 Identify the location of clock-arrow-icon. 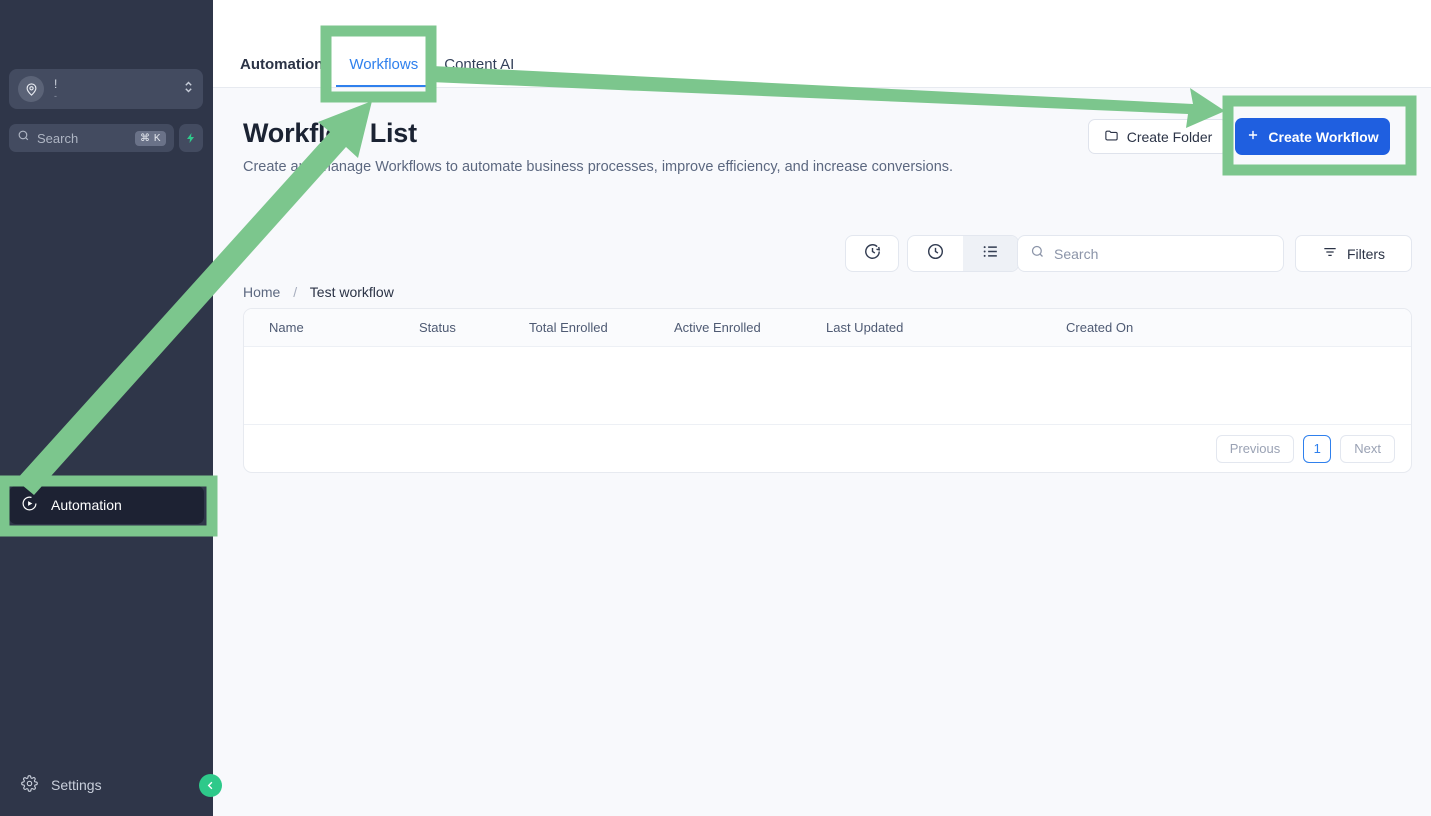
(872, 254).